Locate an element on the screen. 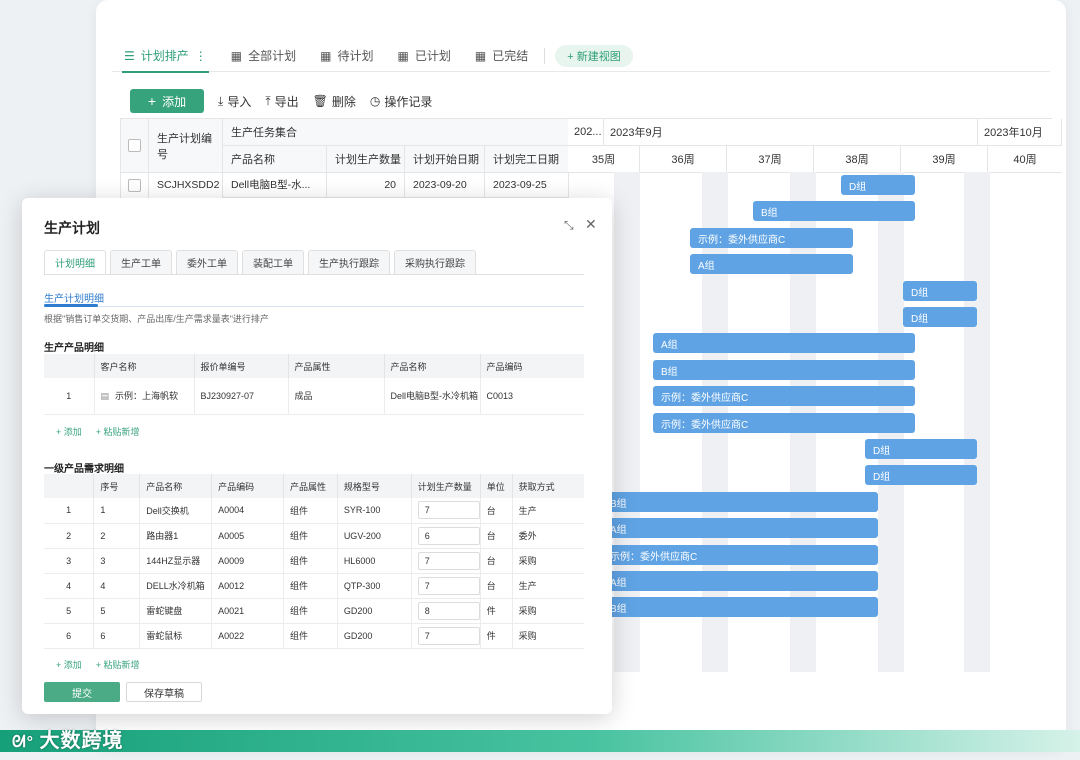 The width and height of the screenshot is (1080, 760). tab-completed: ▦ 已完结 is located at coordinates (501, 56).